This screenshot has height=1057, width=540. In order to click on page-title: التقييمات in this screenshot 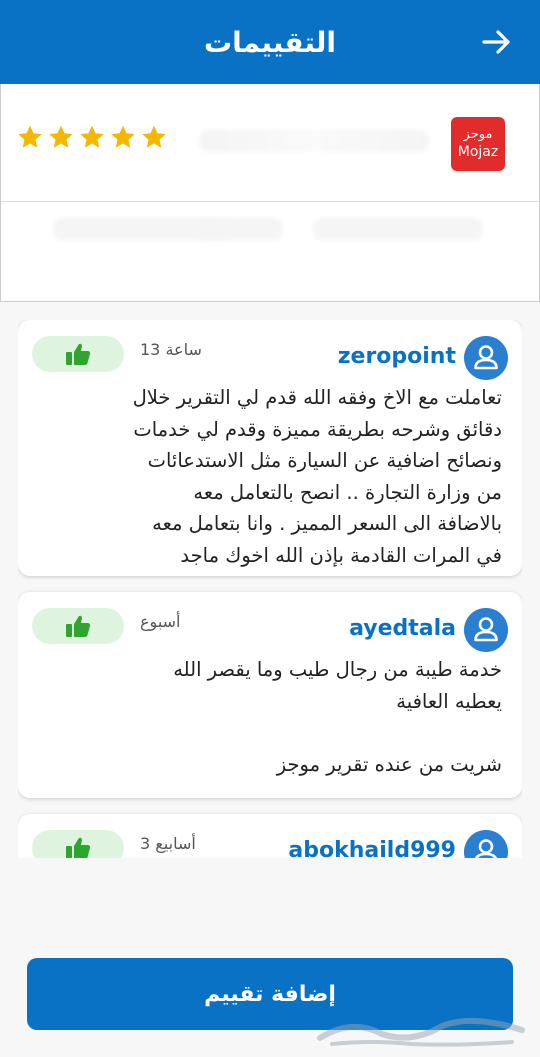, I will do `click(270, 42)`.